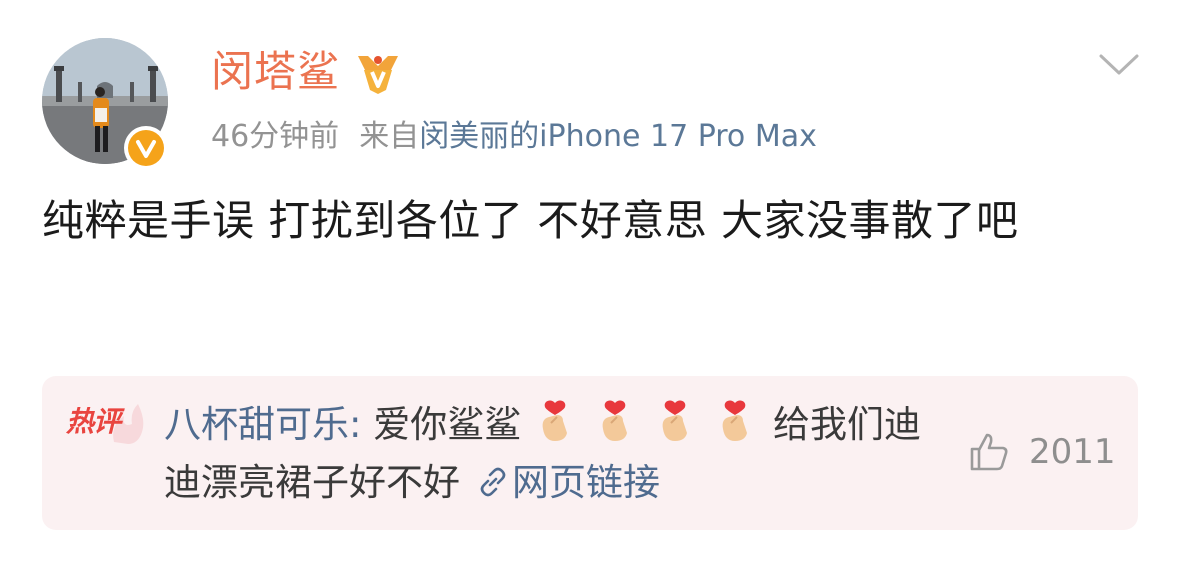 The height and width of the screenshot is (566, 1179). Describe the element at coordinates (389, 136) in the screenshot. I see `source-prefix: 来自` at that location.